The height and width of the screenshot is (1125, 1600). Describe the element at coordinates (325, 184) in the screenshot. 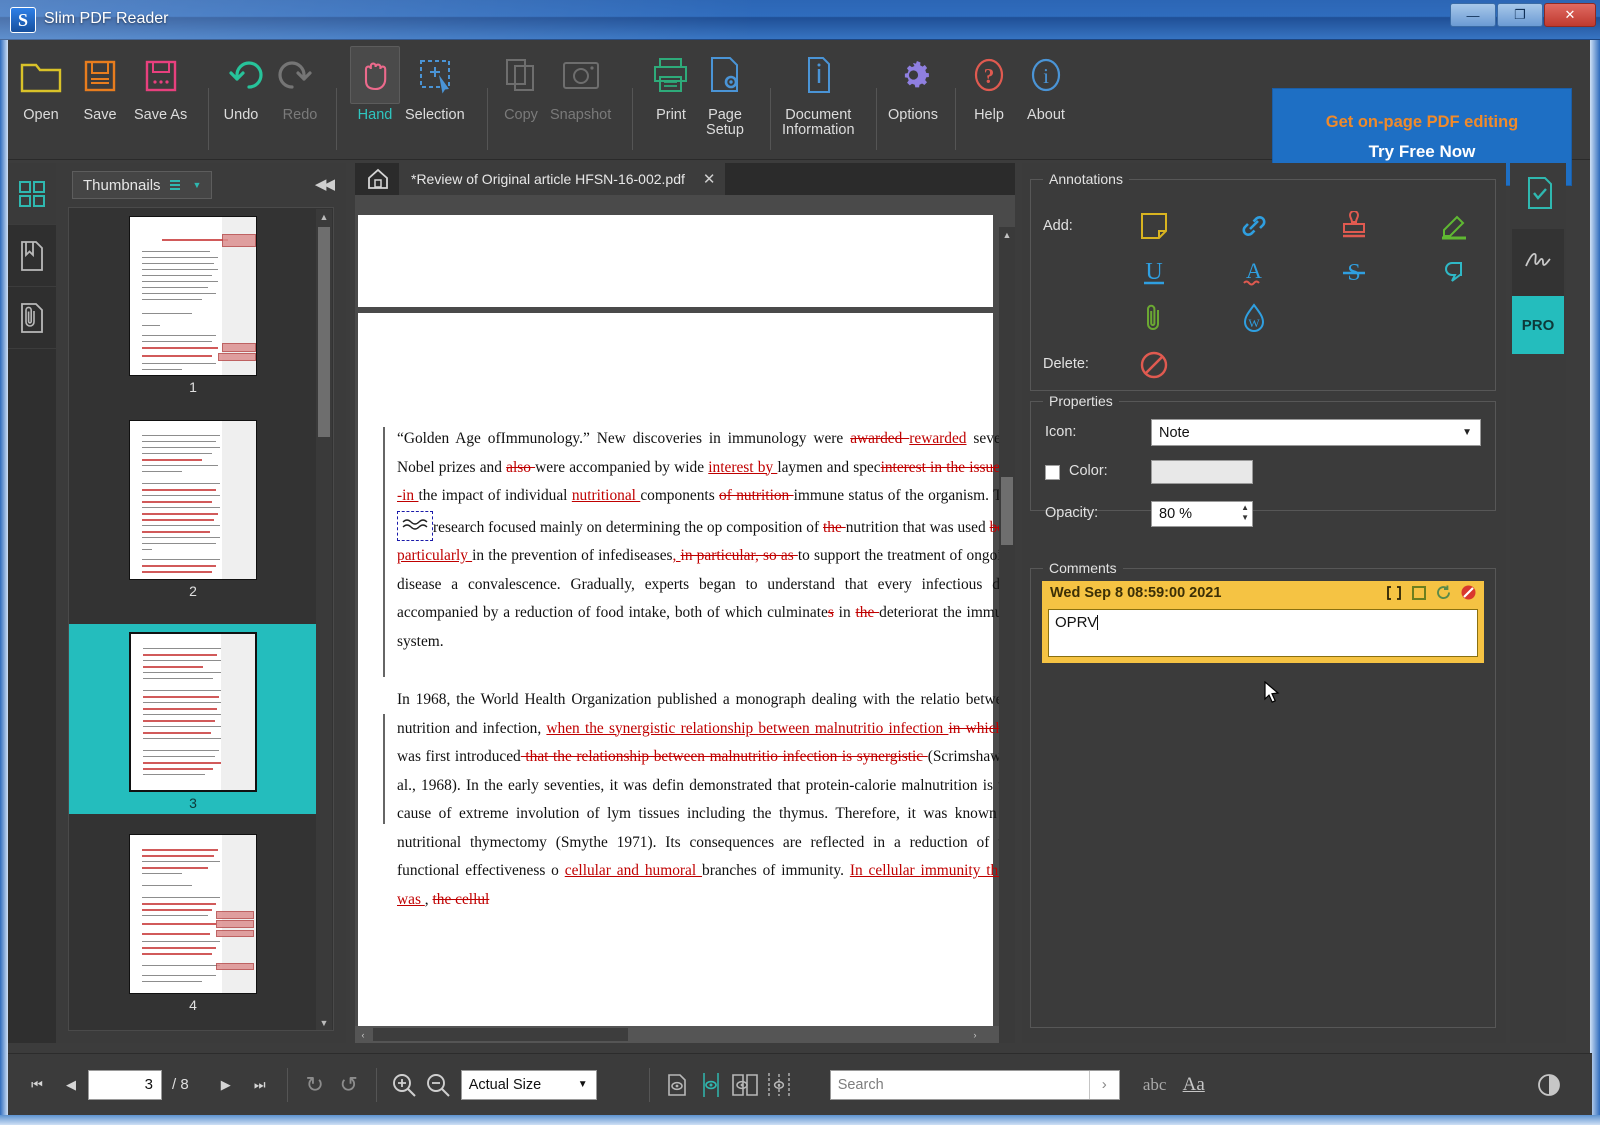

I see `collapse-panel-button: ◀◀` at that location.